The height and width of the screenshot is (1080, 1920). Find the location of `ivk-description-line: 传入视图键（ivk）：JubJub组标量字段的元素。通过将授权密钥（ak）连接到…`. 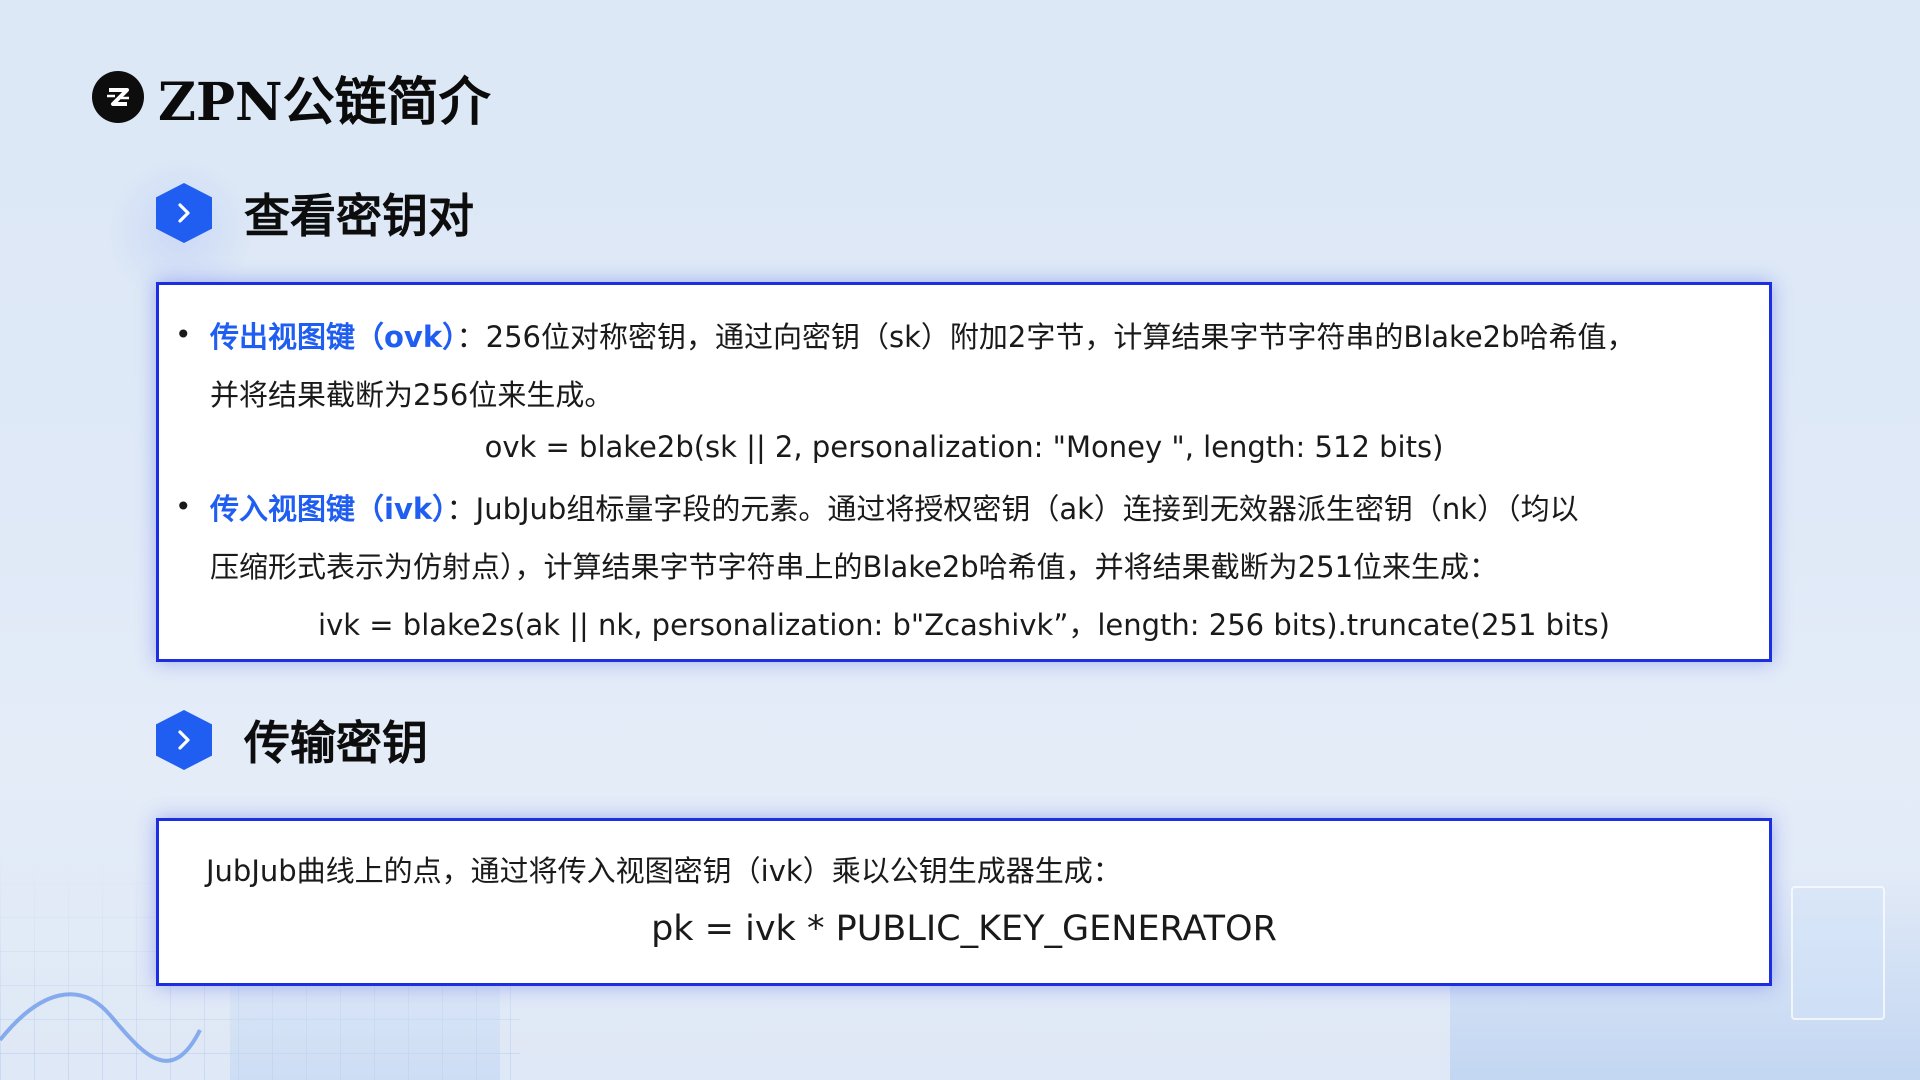

ivk-description-line: 传入视图键（ivk）：JubJub组标量字段的元素。通过将授权密钥（ak）连接到… is located at coordinates (894, 507).